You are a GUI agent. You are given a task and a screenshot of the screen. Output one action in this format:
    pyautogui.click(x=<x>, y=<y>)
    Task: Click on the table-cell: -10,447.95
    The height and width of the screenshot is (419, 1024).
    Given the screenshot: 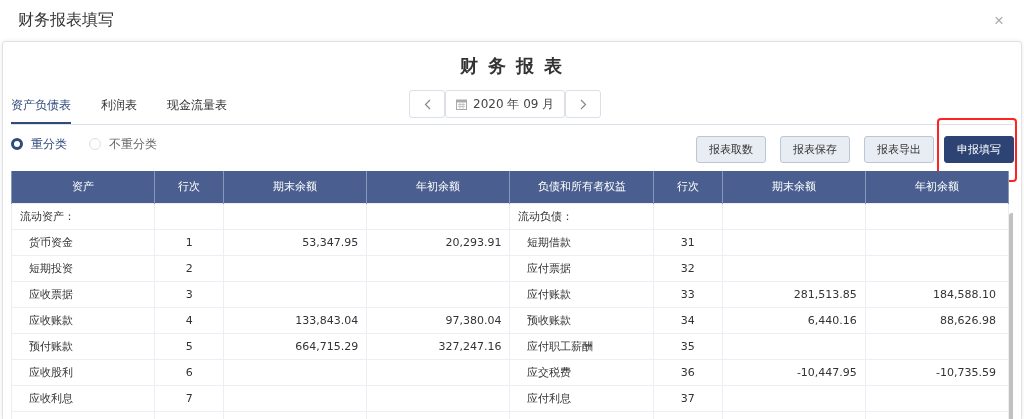 What is the action you would take?
    pyautogui.click(x=826, y=372)
    